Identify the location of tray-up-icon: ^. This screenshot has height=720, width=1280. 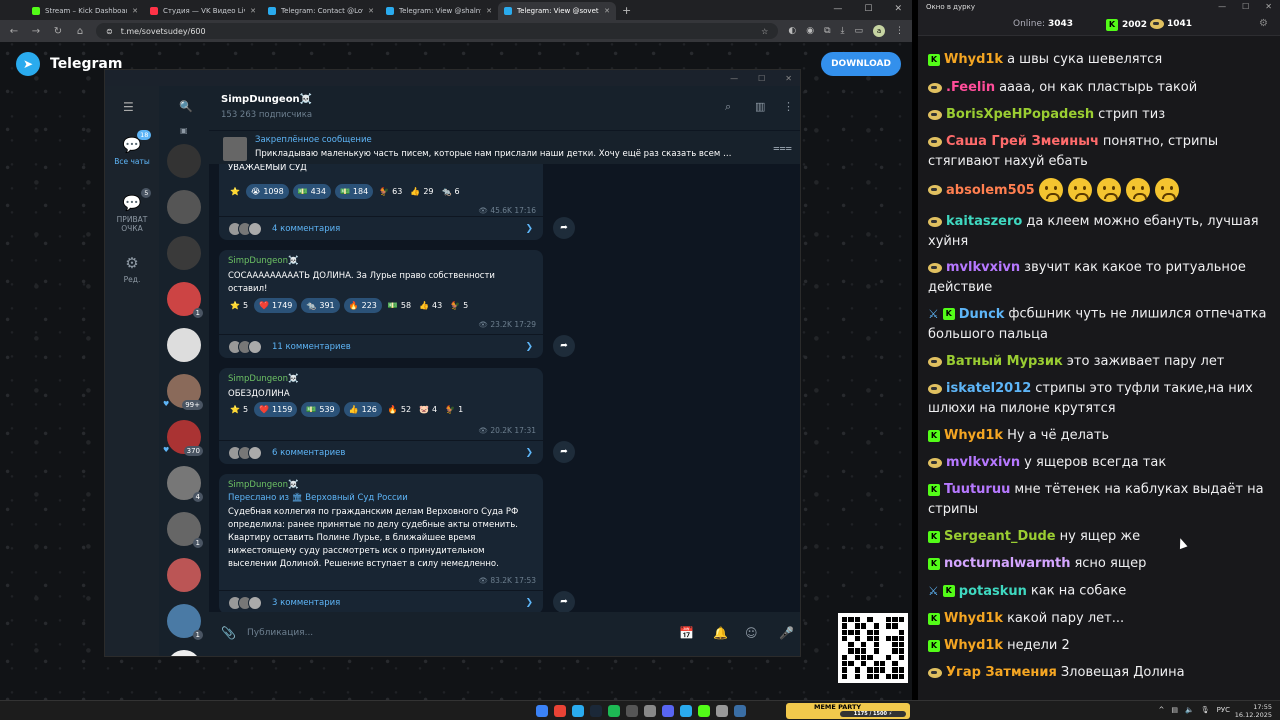
(1162, 710).